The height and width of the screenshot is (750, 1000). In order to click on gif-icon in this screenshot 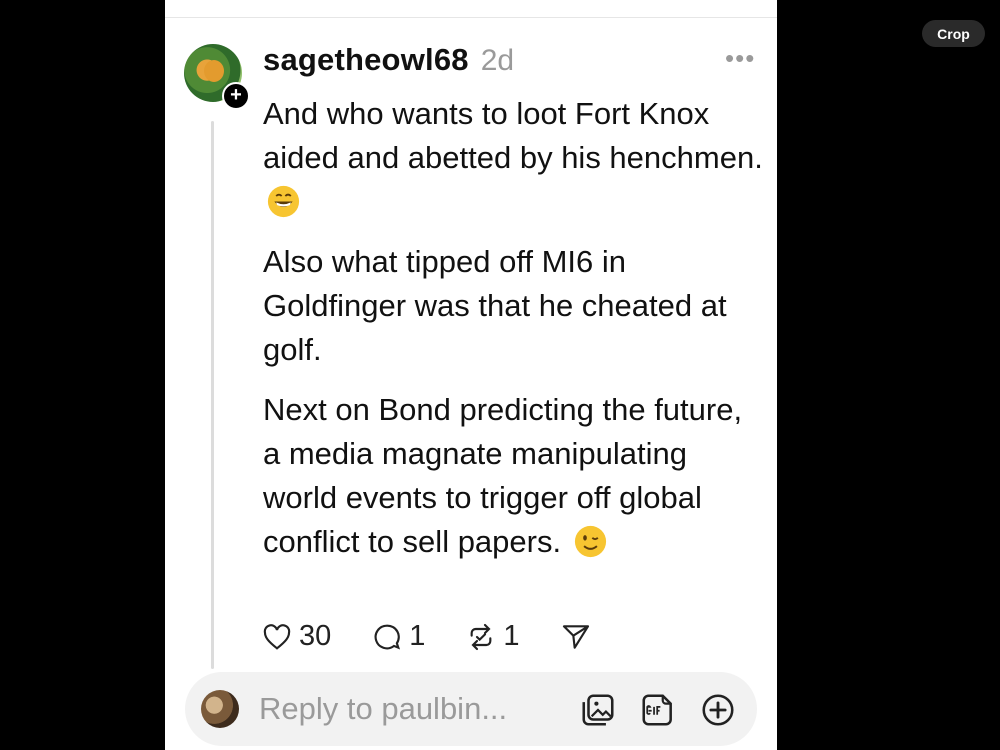, I will do `click(658, 710)`.